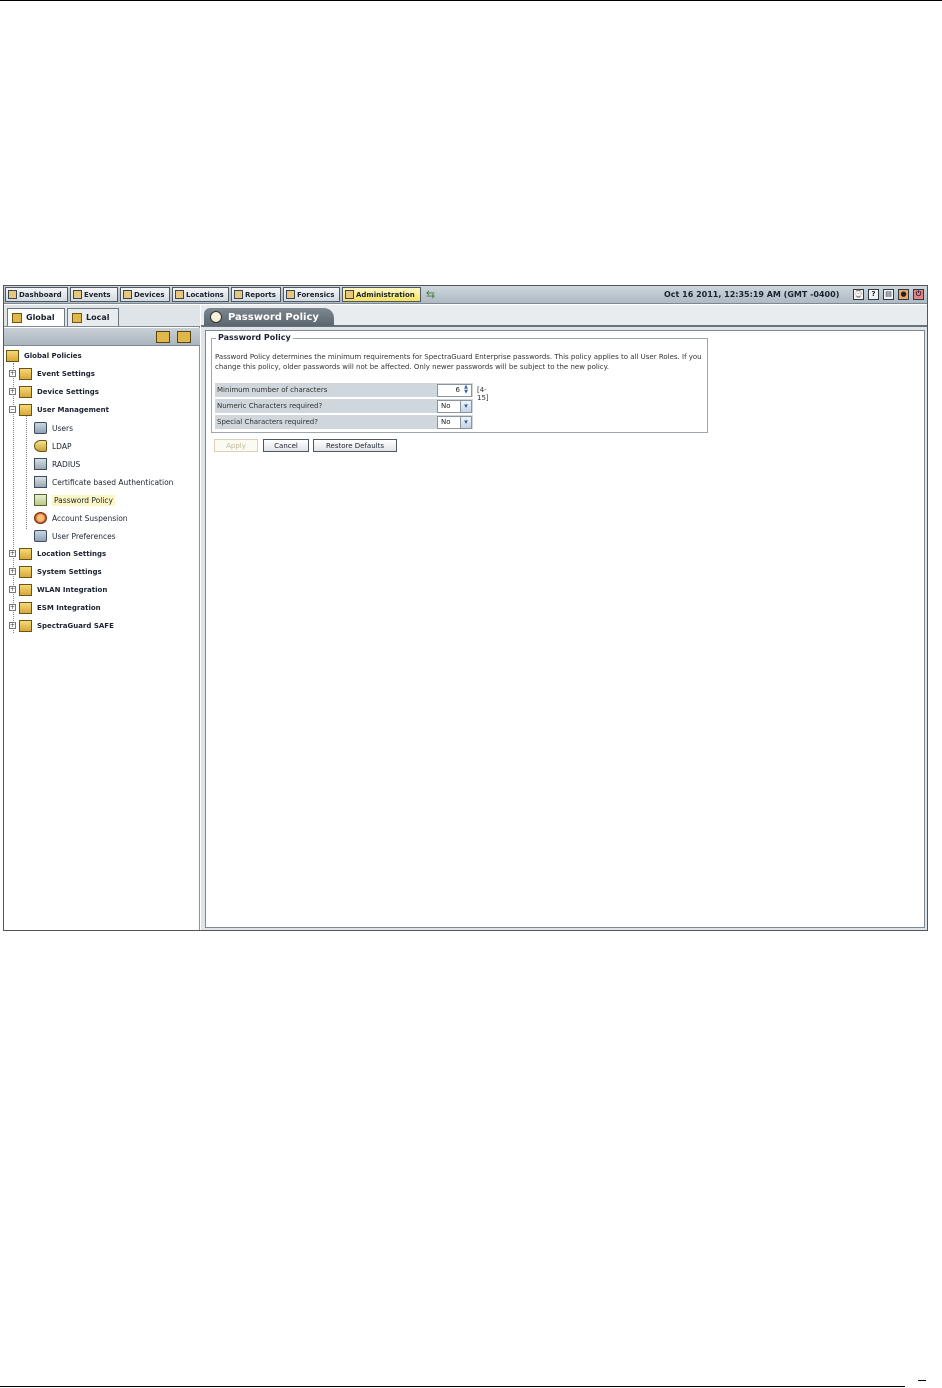  What do you see at coordinates (922, 1380) in the screenshot?
I see `document-page-mark` at bounding box center [922, 1380].